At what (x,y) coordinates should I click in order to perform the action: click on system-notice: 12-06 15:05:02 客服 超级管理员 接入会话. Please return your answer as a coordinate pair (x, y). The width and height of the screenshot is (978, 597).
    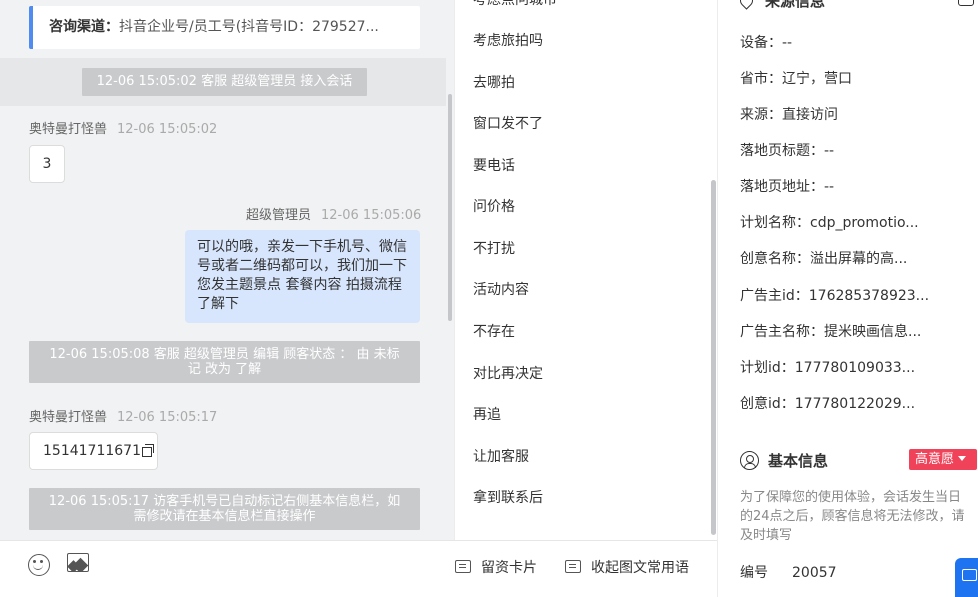
    Looking at the image, I should click on (224, 82).